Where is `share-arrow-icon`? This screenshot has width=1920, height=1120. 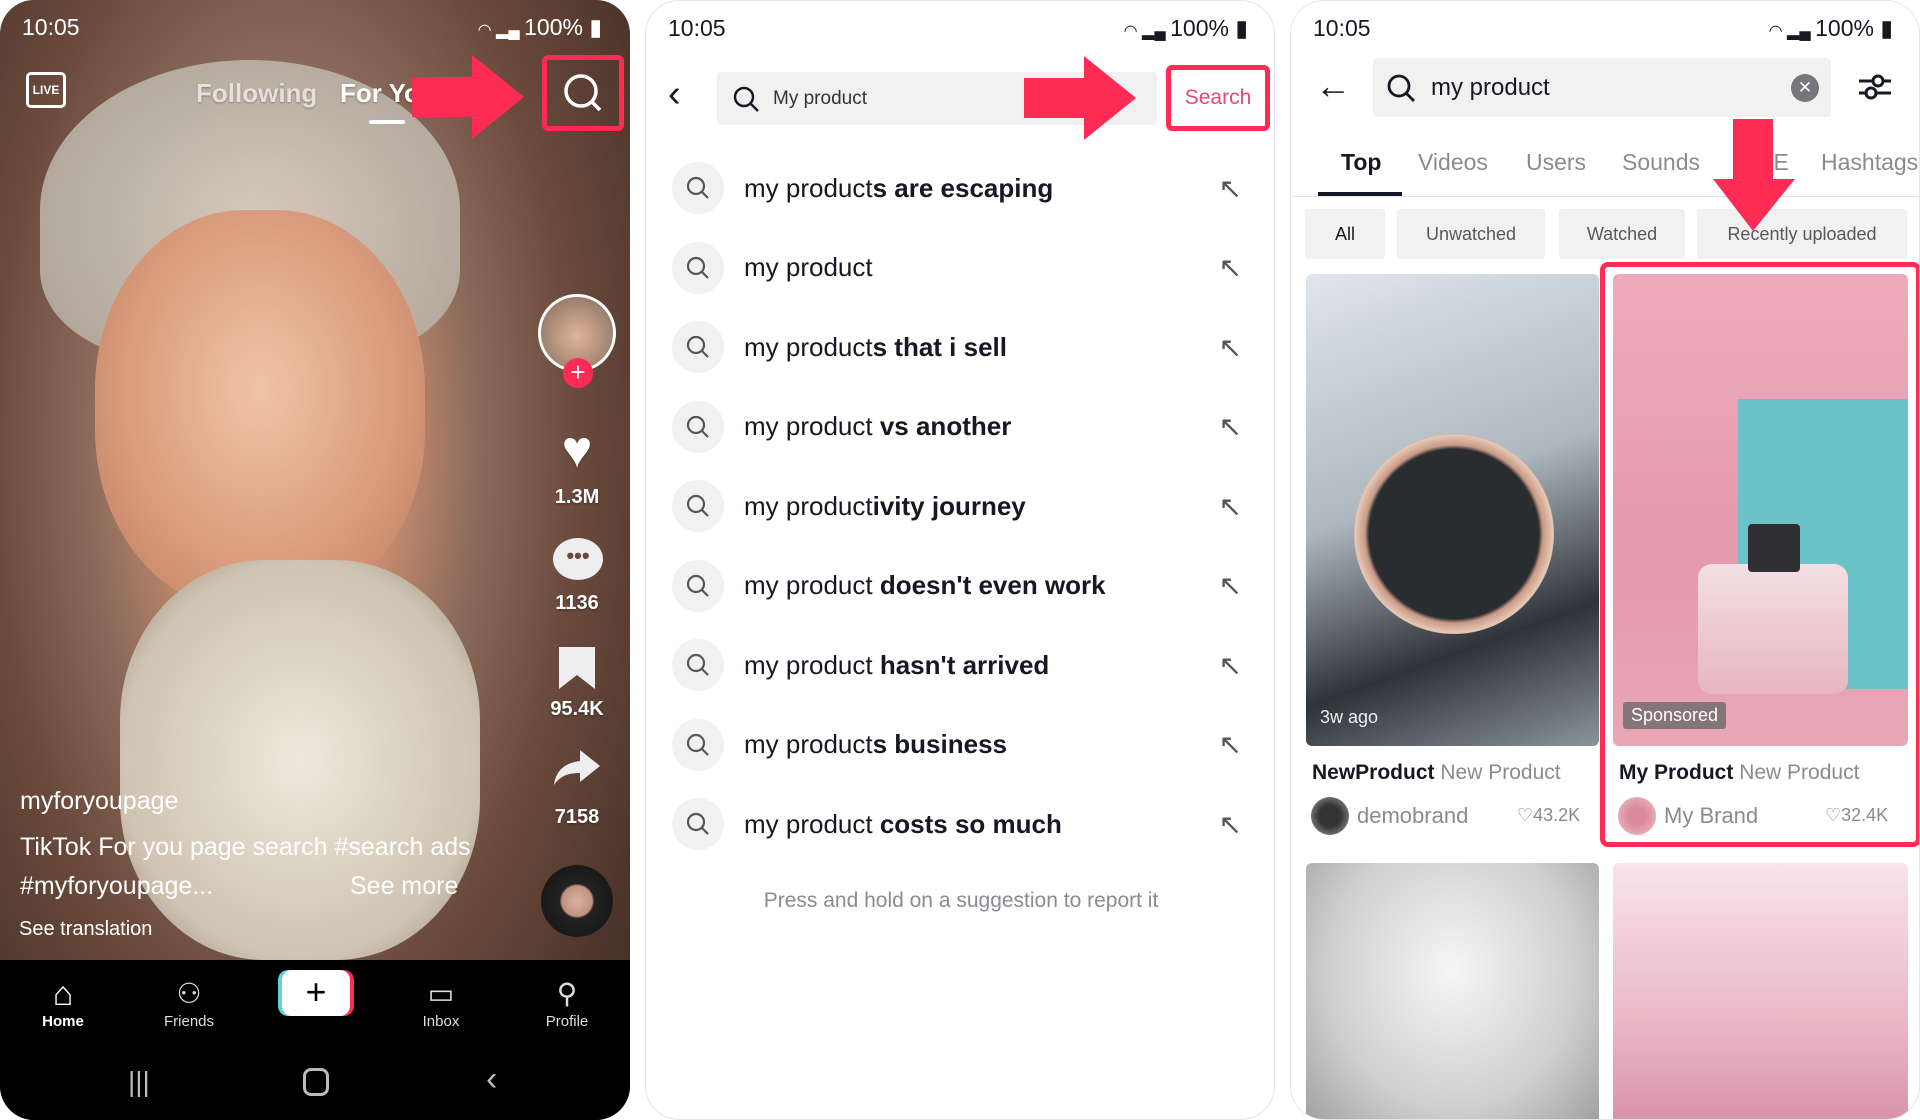 share-arrow-icon is located at coordinates (577, 768).